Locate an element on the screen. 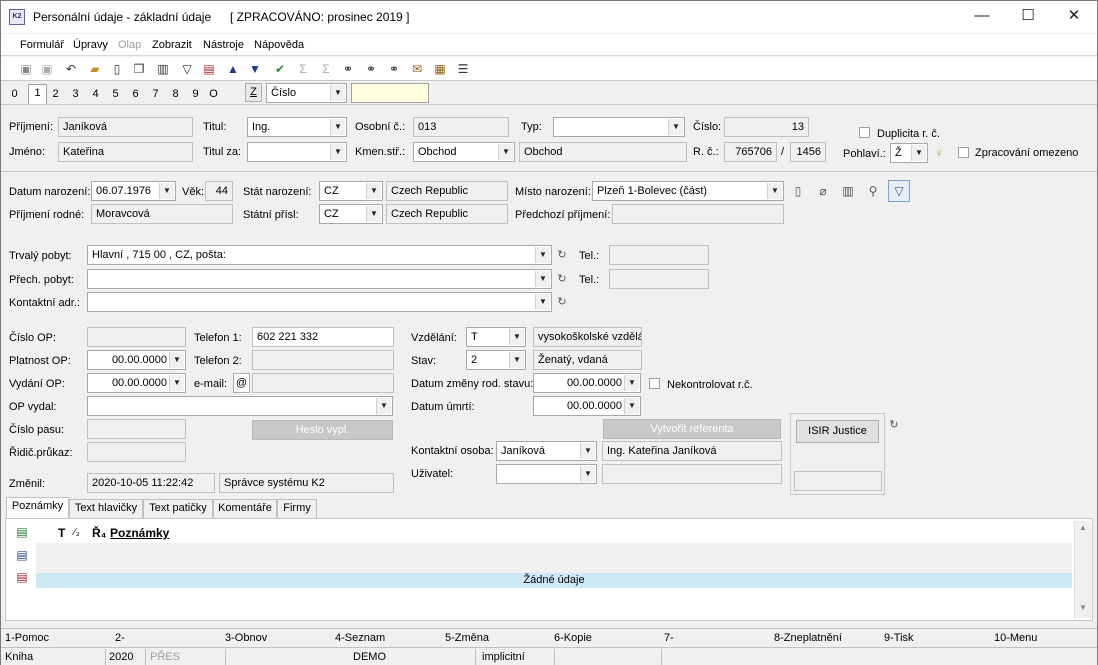  binoculars-next-icon: ⚭ is located at coordinates (371, 69).